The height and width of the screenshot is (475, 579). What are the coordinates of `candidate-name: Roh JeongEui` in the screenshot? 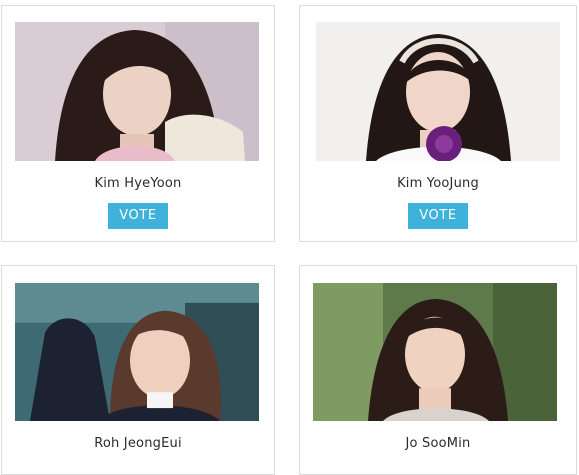 It's located at (138, 443).